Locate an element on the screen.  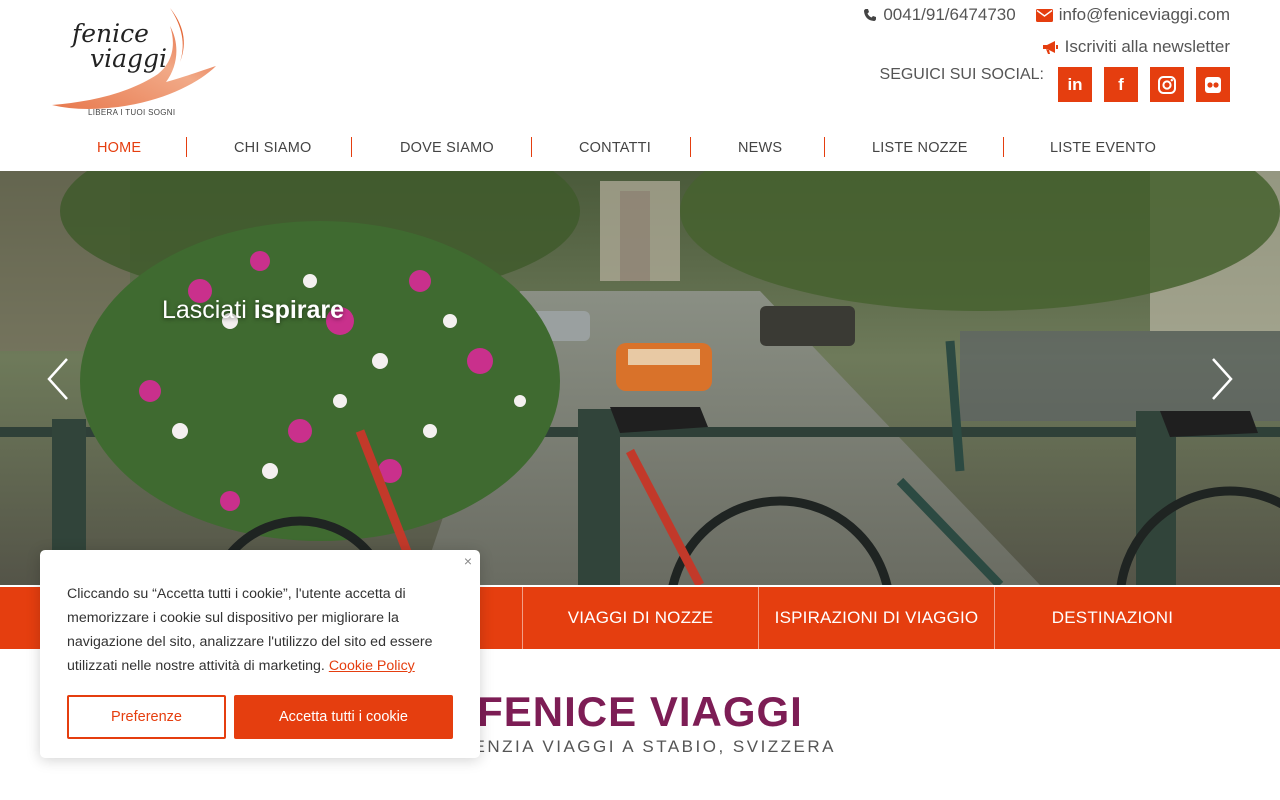
nav-item-liste-nozze: LISTE NOZZE is located at coordinates (920, 148).